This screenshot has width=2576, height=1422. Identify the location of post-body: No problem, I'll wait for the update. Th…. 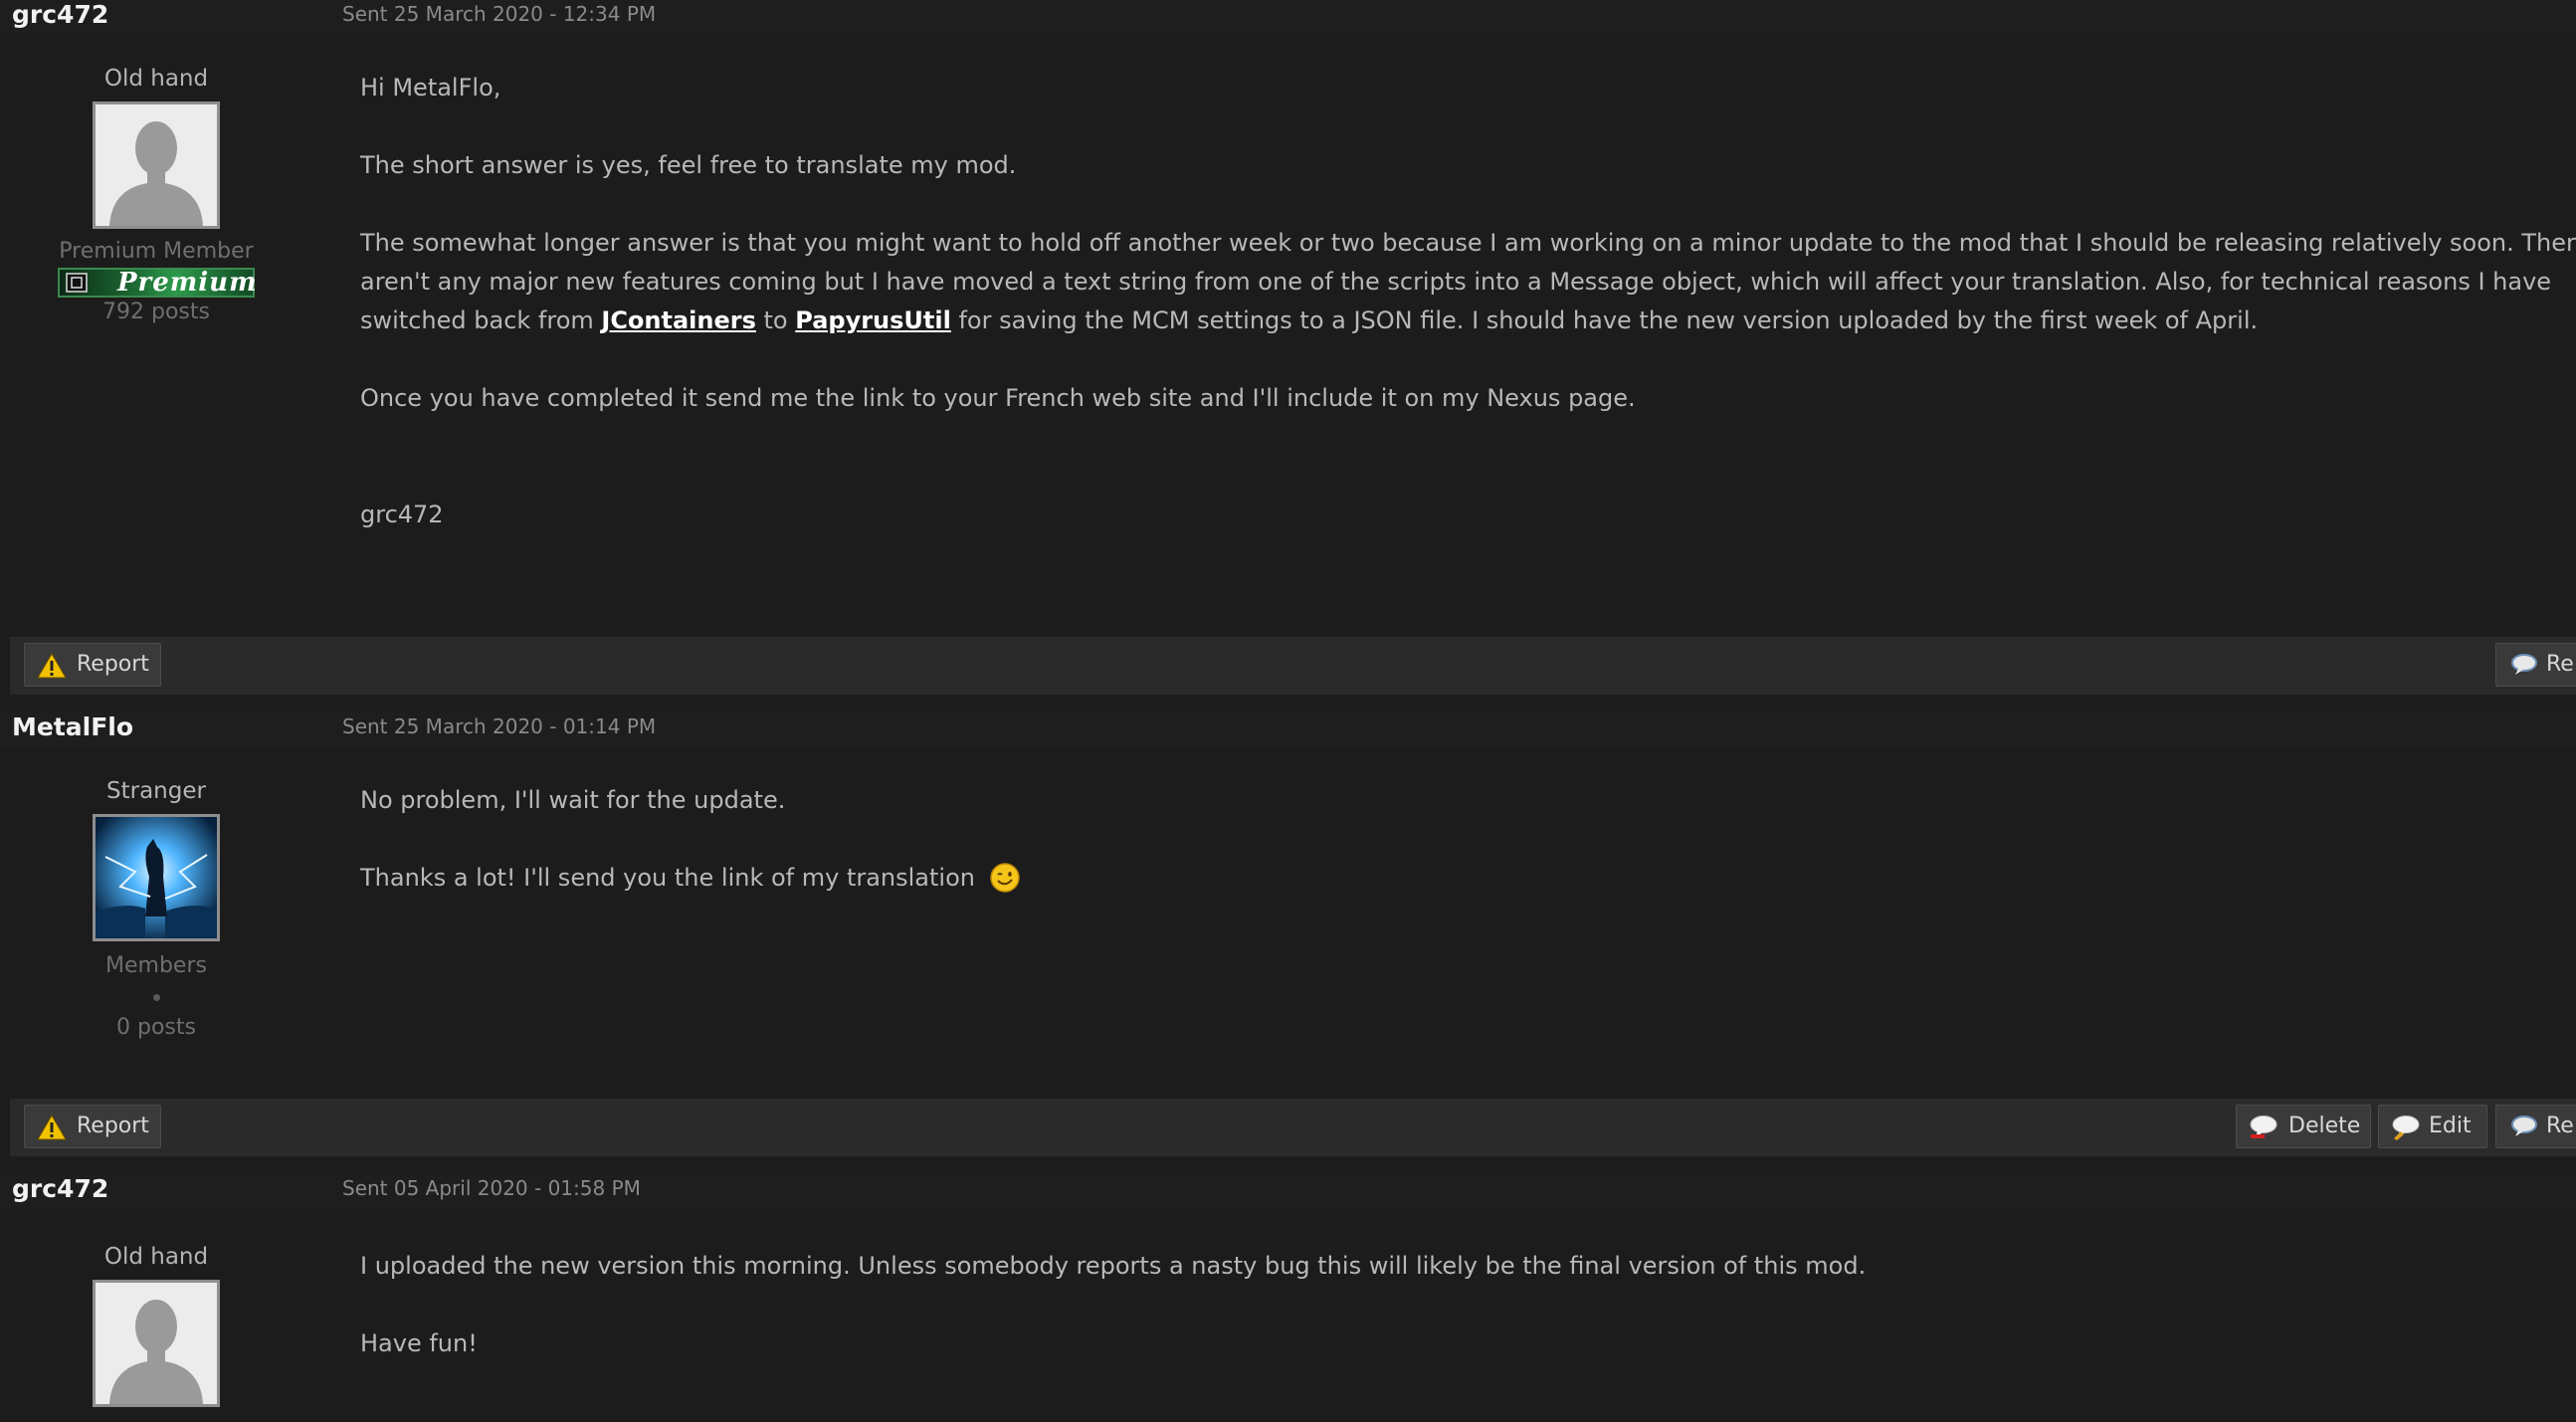
(690, 858).